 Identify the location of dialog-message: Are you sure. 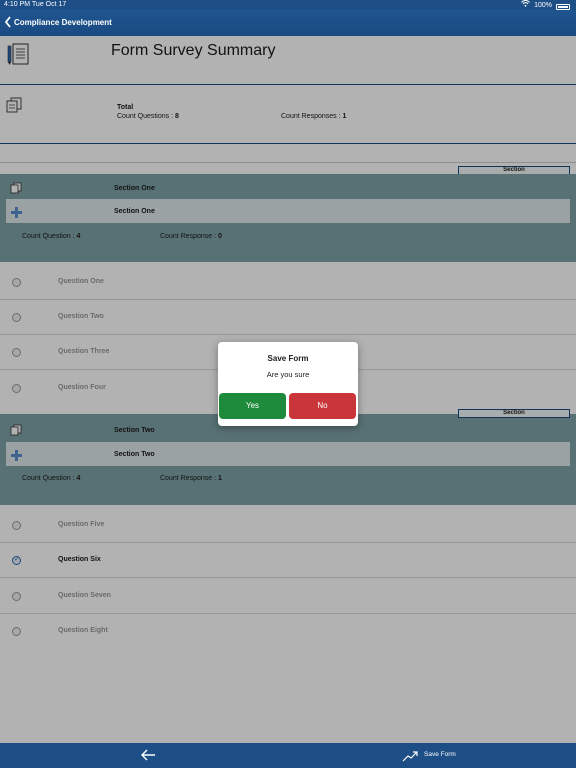
(288, 374).